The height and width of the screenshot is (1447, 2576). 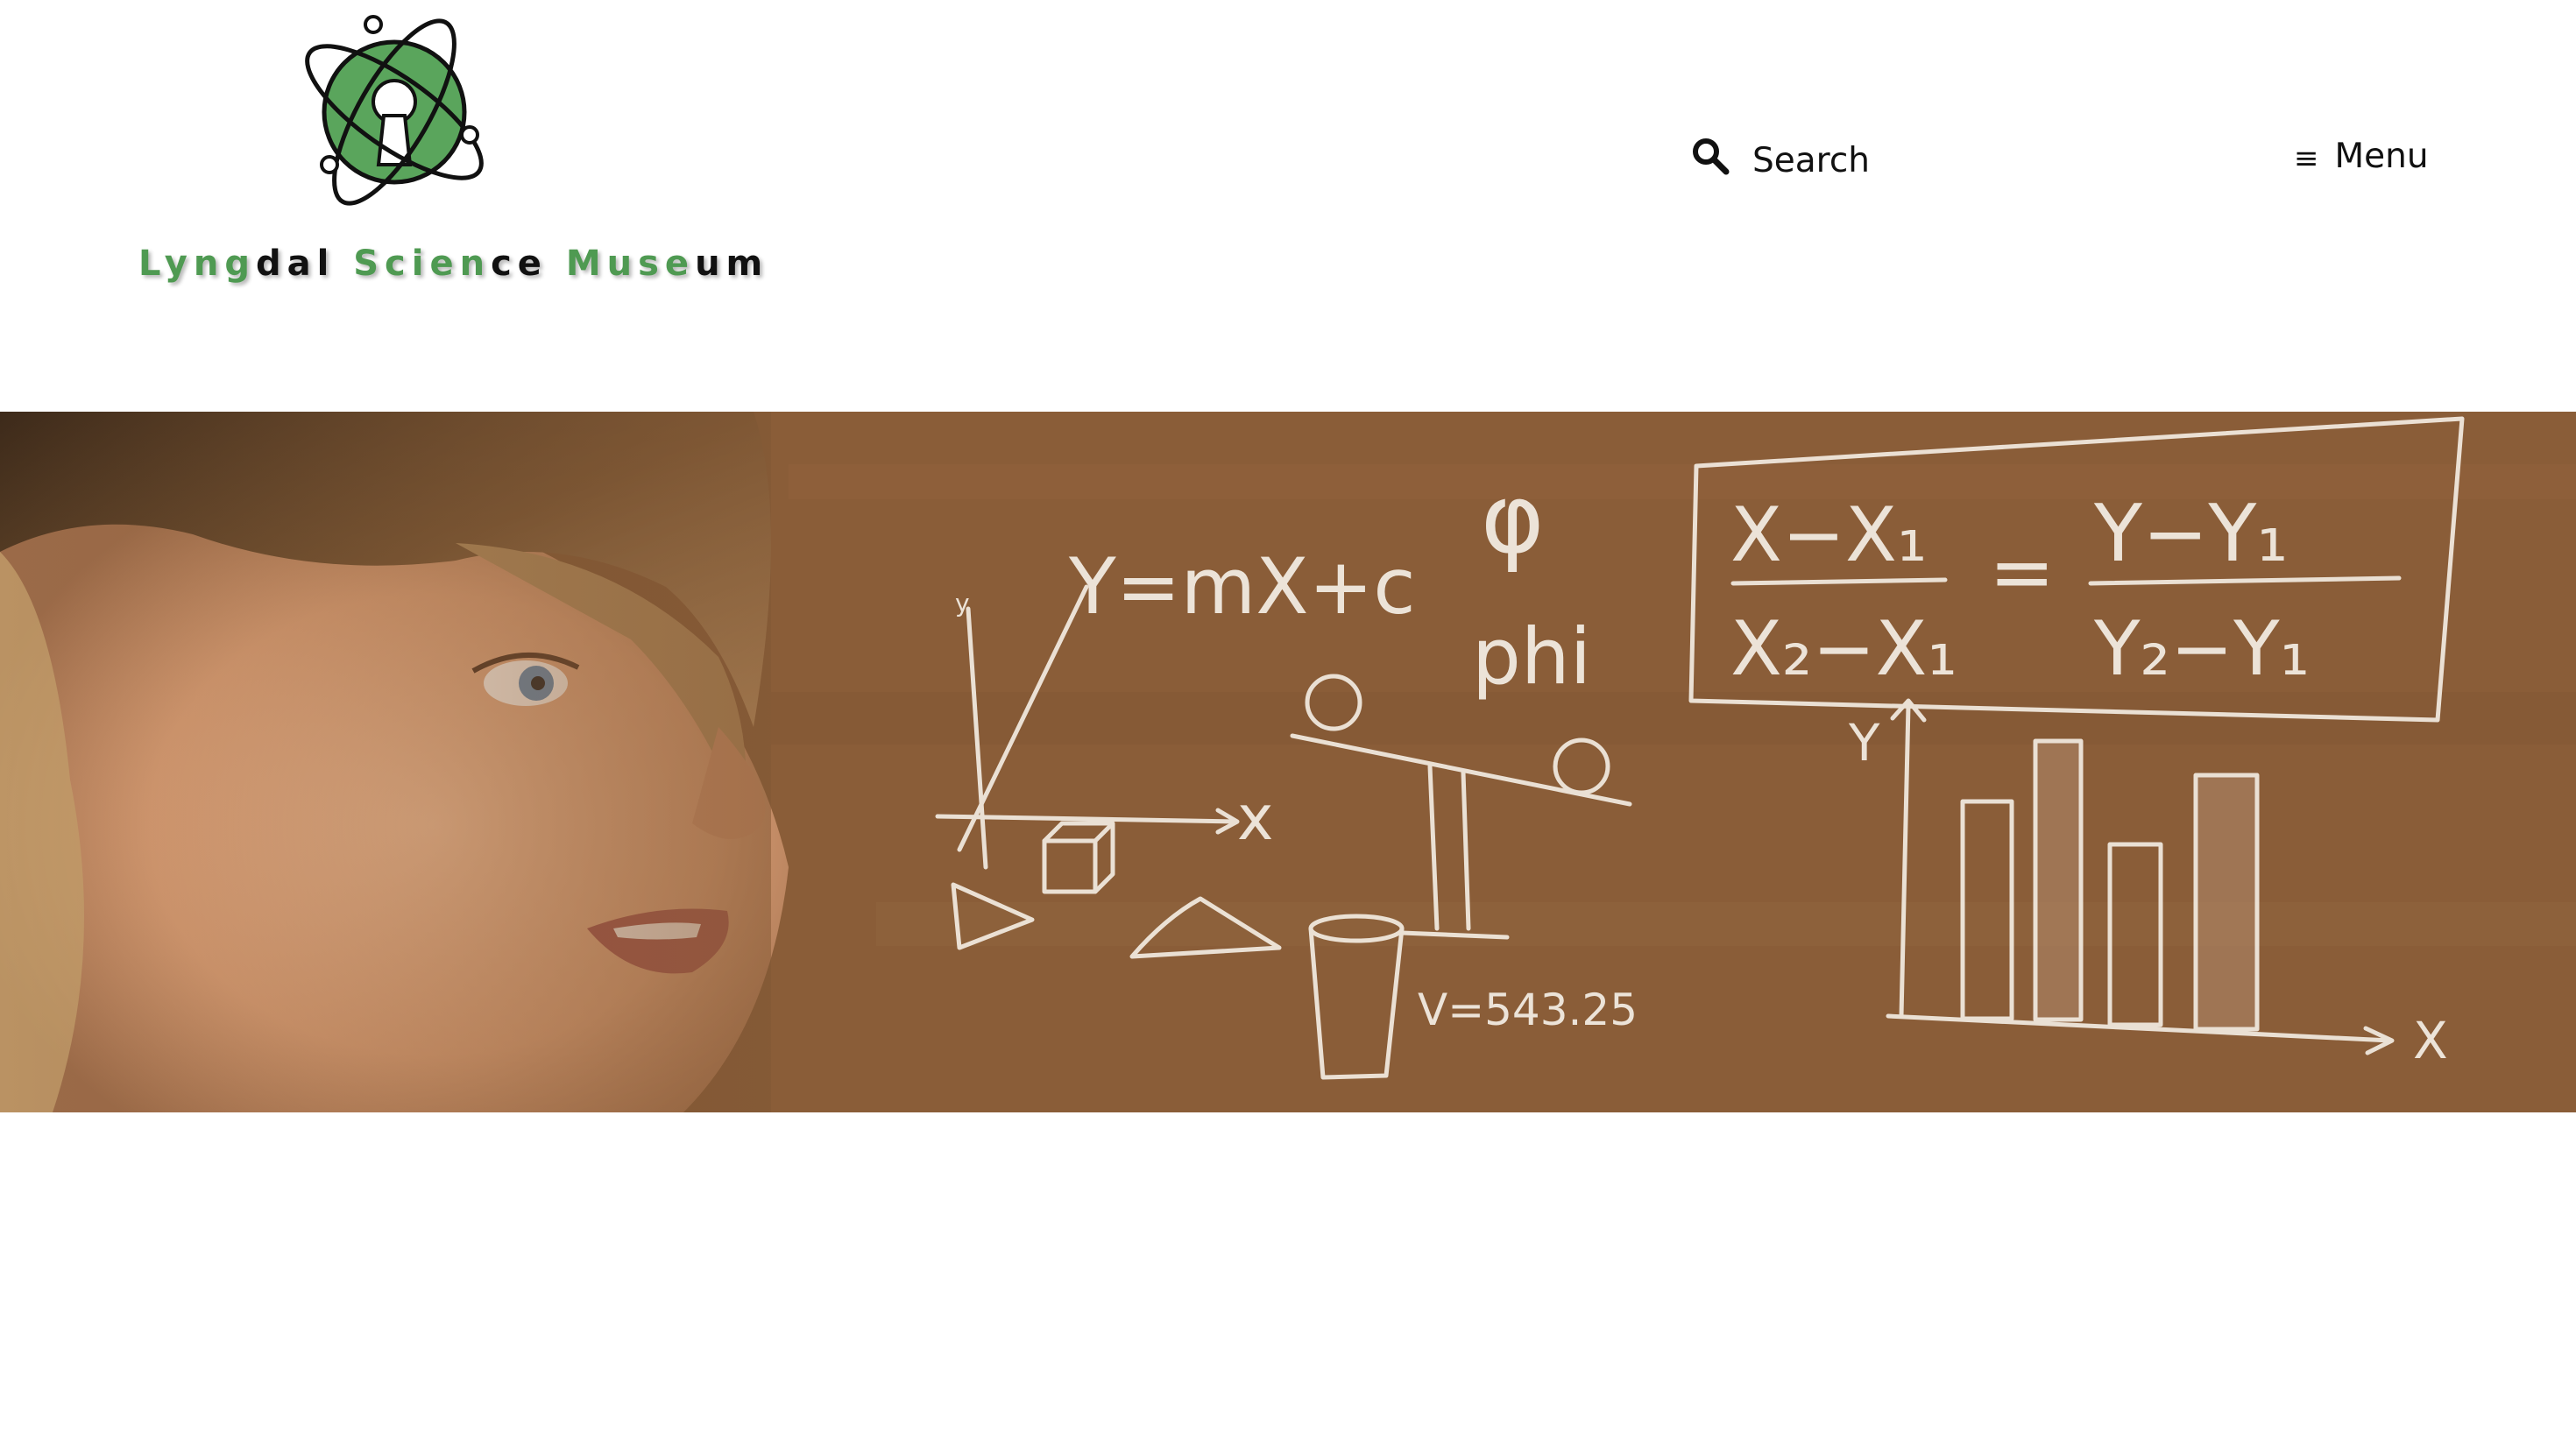 I want to click on search-label: Search, so click(x=1811, y=160).